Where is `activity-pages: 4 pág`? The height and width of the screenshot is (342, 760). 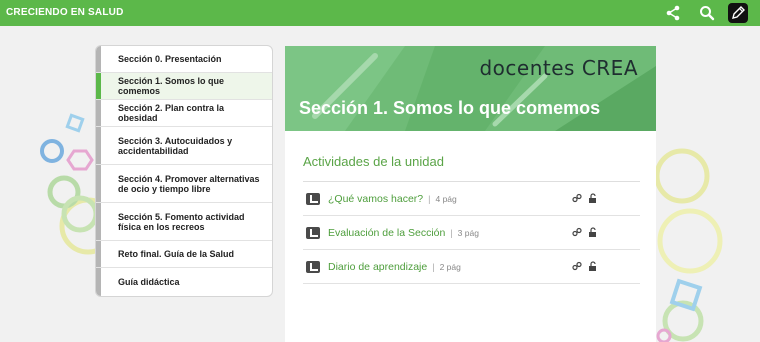
activity-pages: 4 pág is located at coordinates (446, 198).